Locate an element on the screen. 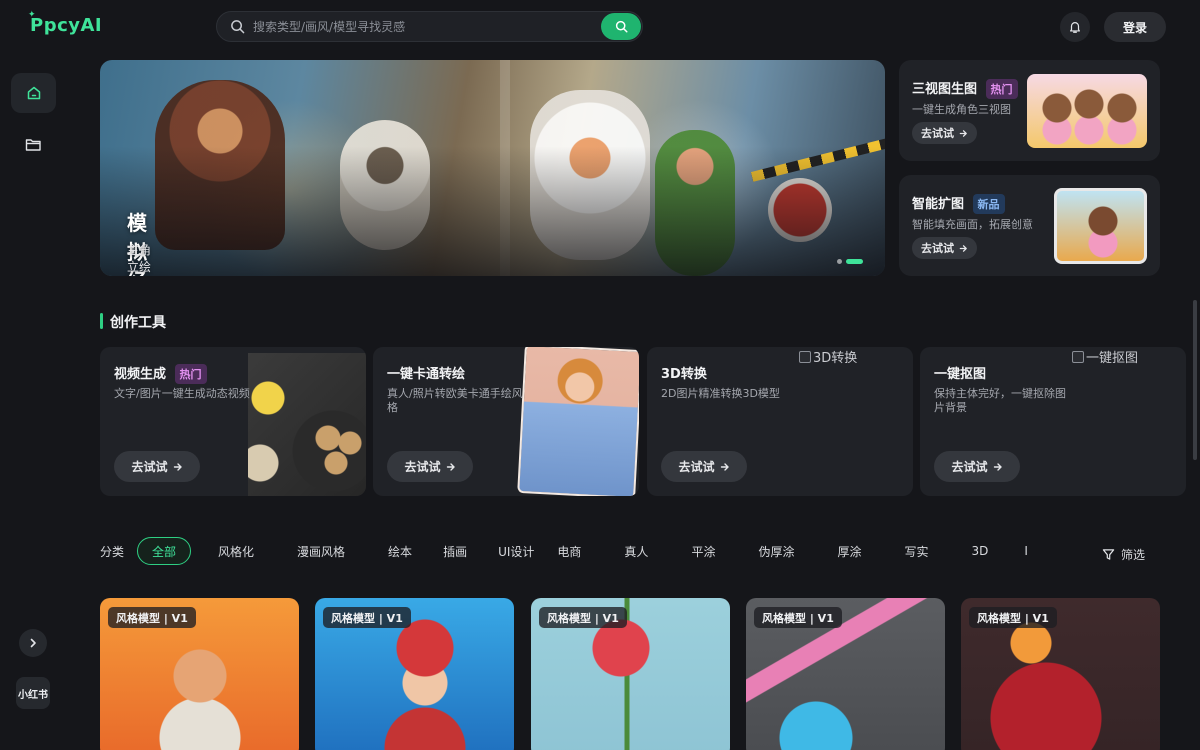 The height and width of the screenshot is (750, 1200). category-tab: 真人 is located at coordinates (636, 551).